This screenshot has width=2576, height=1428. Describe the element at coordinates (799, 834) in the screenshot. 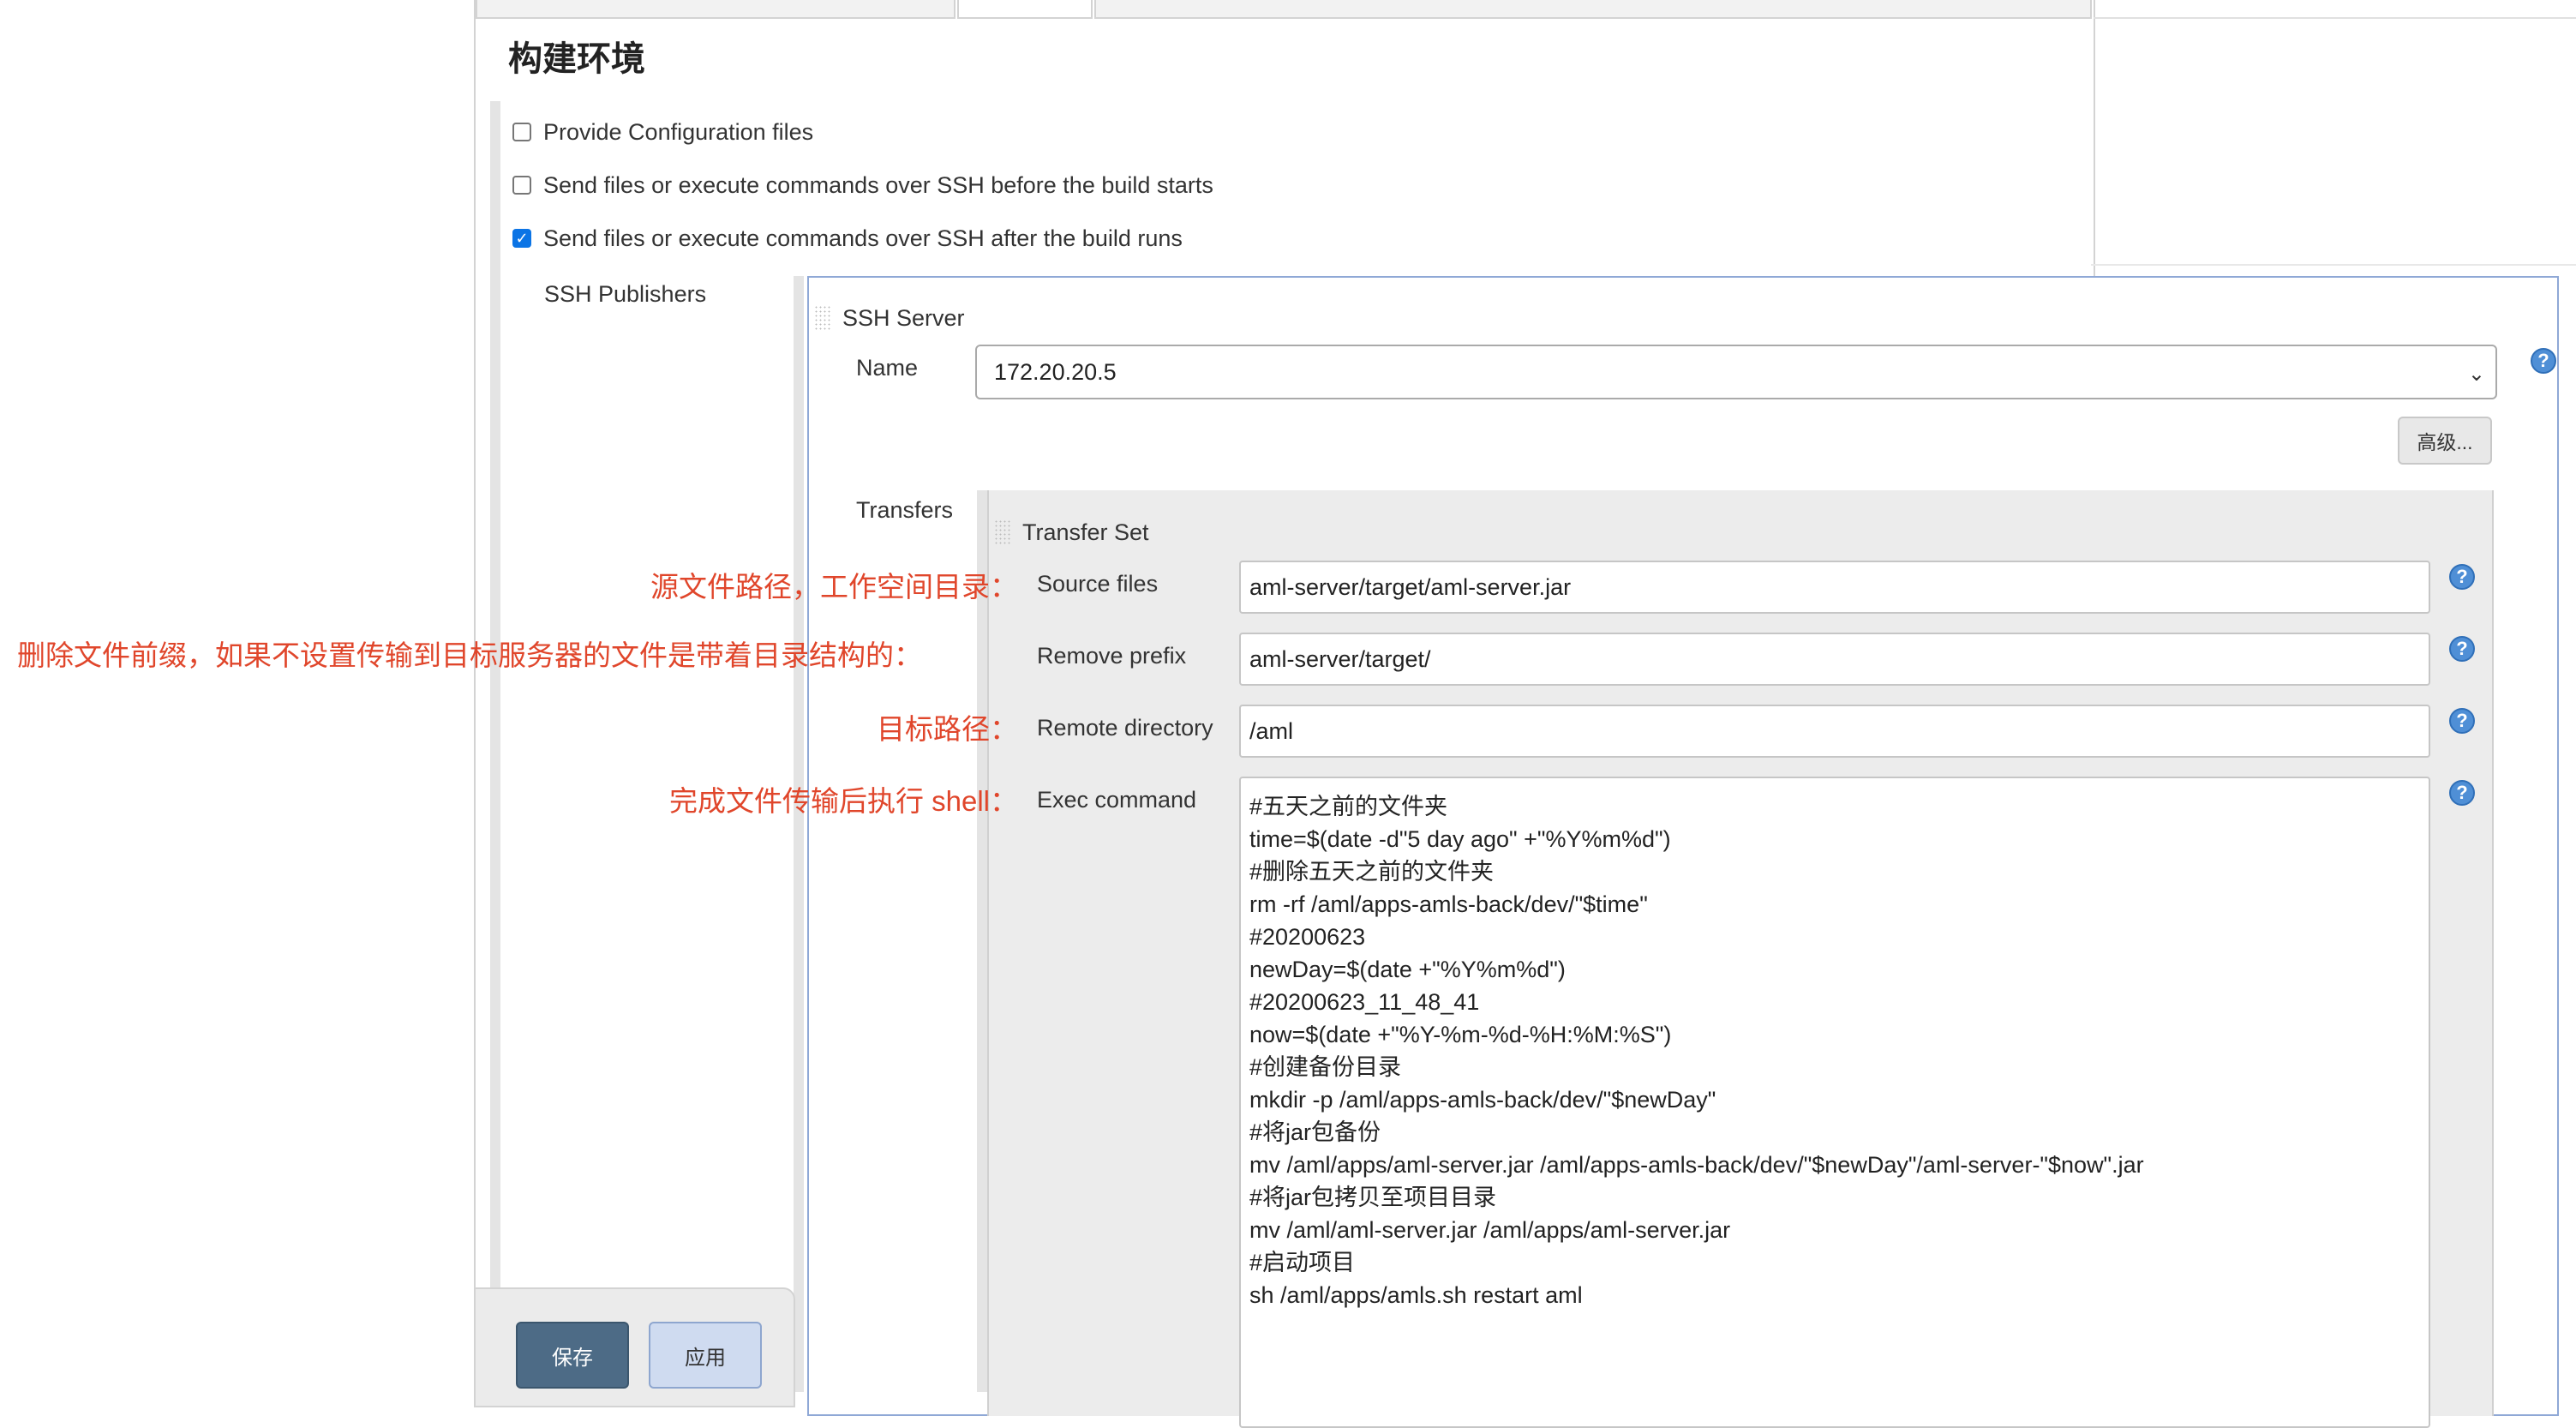

I see `ssh-publishers-gutter` at that location.